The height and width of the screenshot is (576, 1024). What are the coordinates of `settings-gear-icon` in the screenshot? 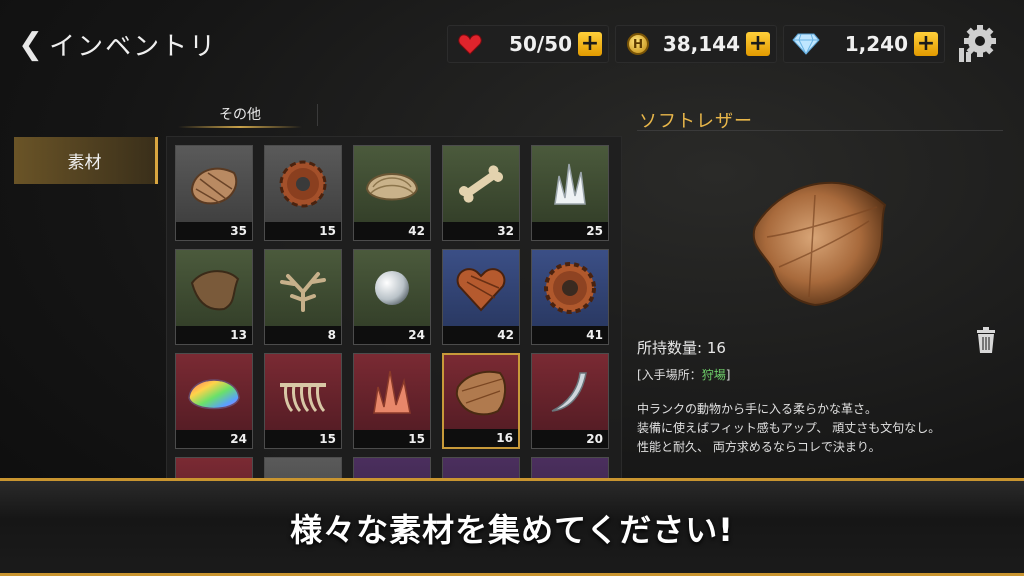 It's located at (978, 43).